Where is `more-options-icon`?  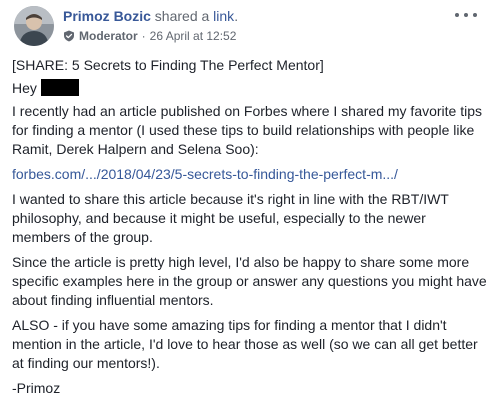
more-options-icon is located at coordinates (466, 15).